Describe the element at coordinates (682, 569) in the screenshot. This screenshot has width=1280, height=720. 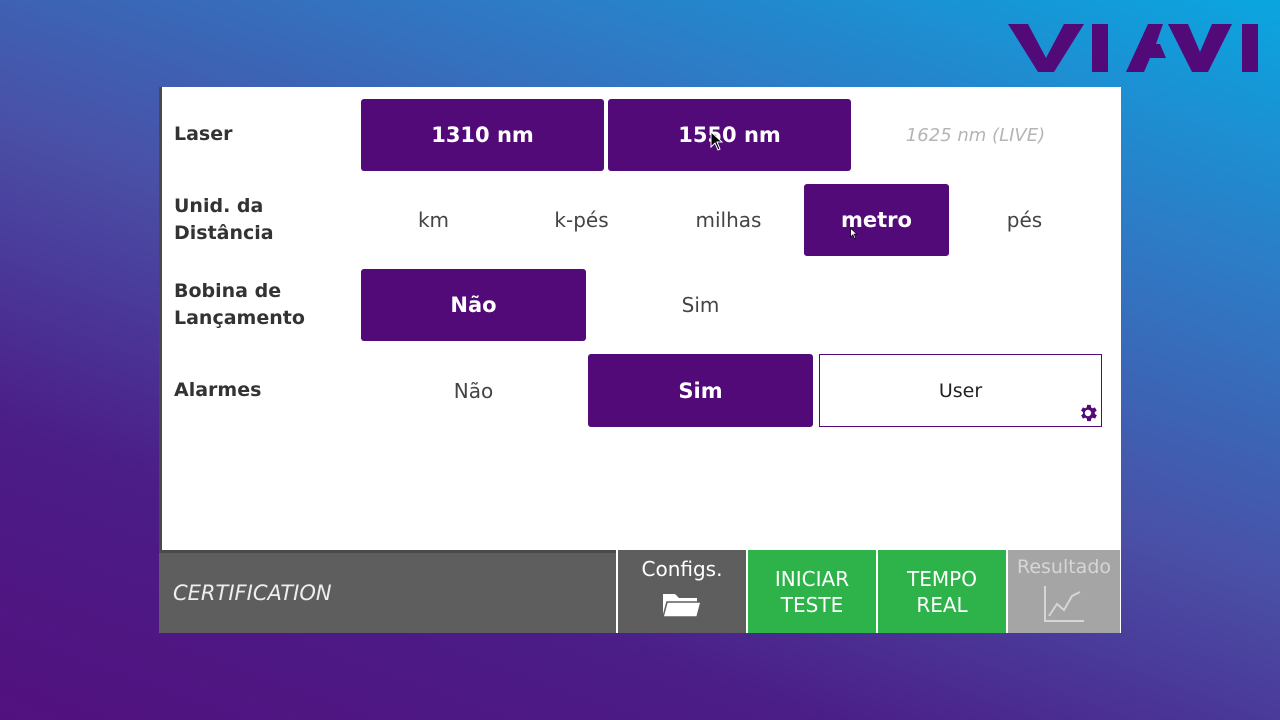
I see `configs-label: Configs.` at that location.